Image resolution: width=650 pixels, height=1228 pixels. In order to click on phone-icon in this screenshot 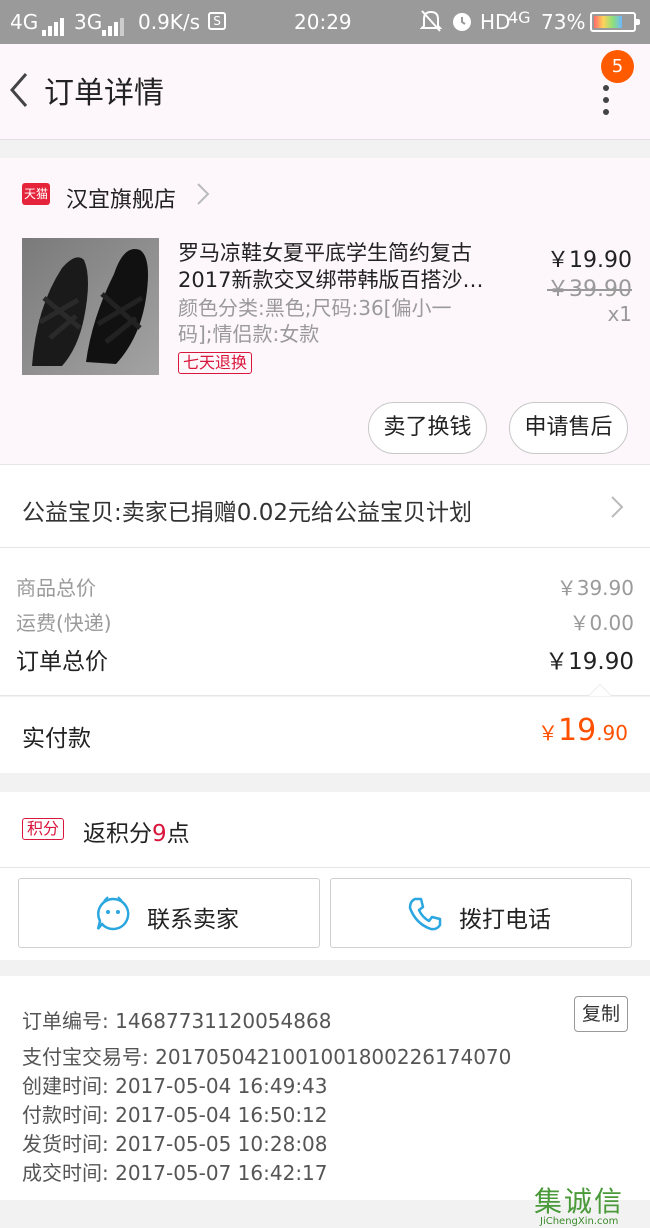, I will do `click(425, 914)`.